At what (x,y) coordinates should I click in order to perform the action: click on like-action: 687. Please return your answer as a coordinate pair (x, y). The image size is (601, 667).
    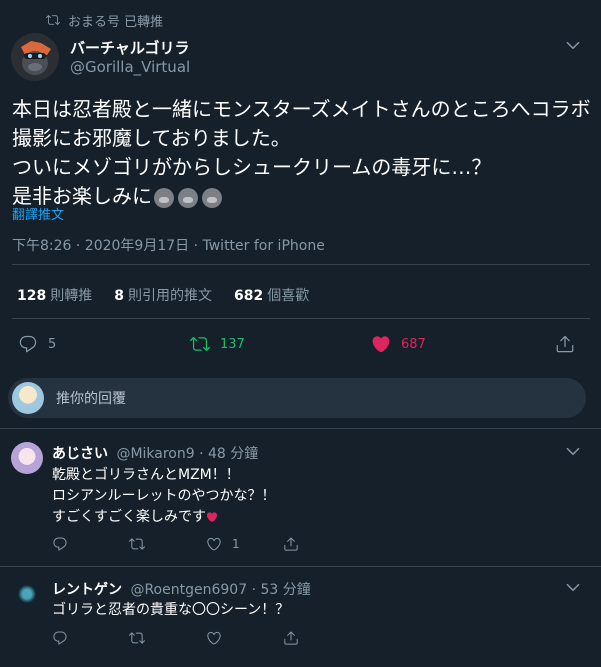
    Looking at the image, I should click on (398, 344).